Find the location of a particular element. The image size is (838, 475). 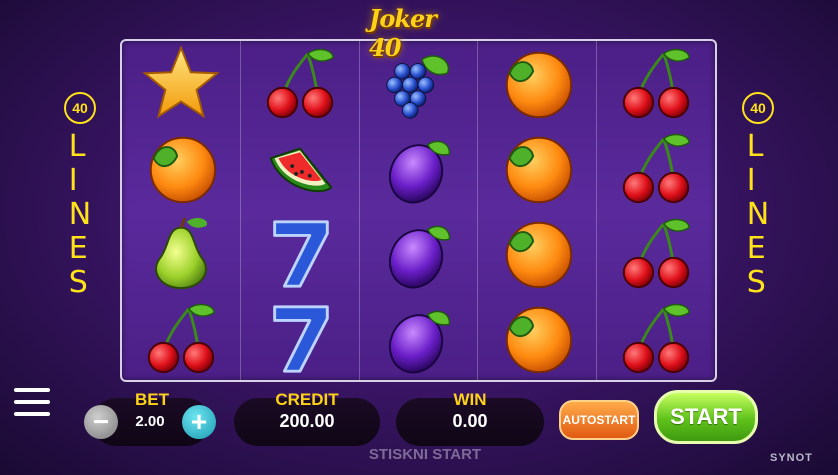

start-button: START is located at coordinates (706, 417).